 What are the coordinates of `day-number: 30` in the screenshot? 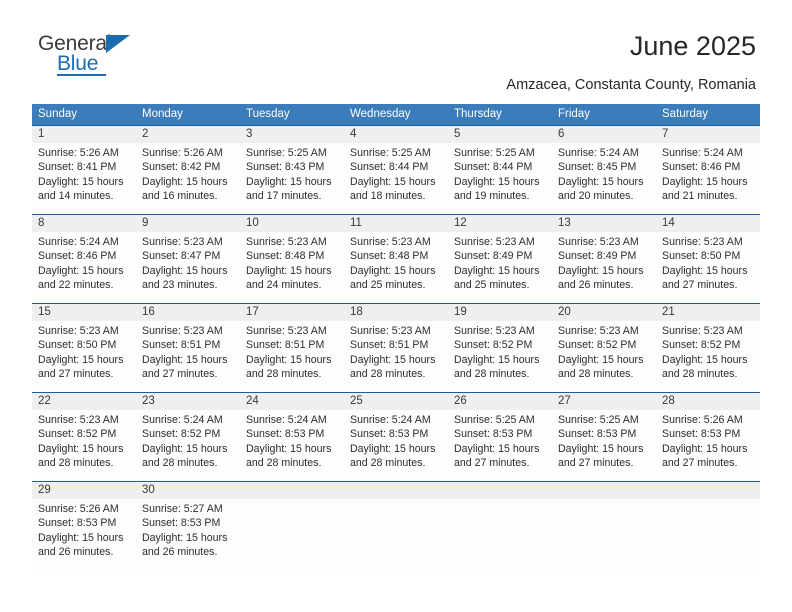 It's located at (188, 490).